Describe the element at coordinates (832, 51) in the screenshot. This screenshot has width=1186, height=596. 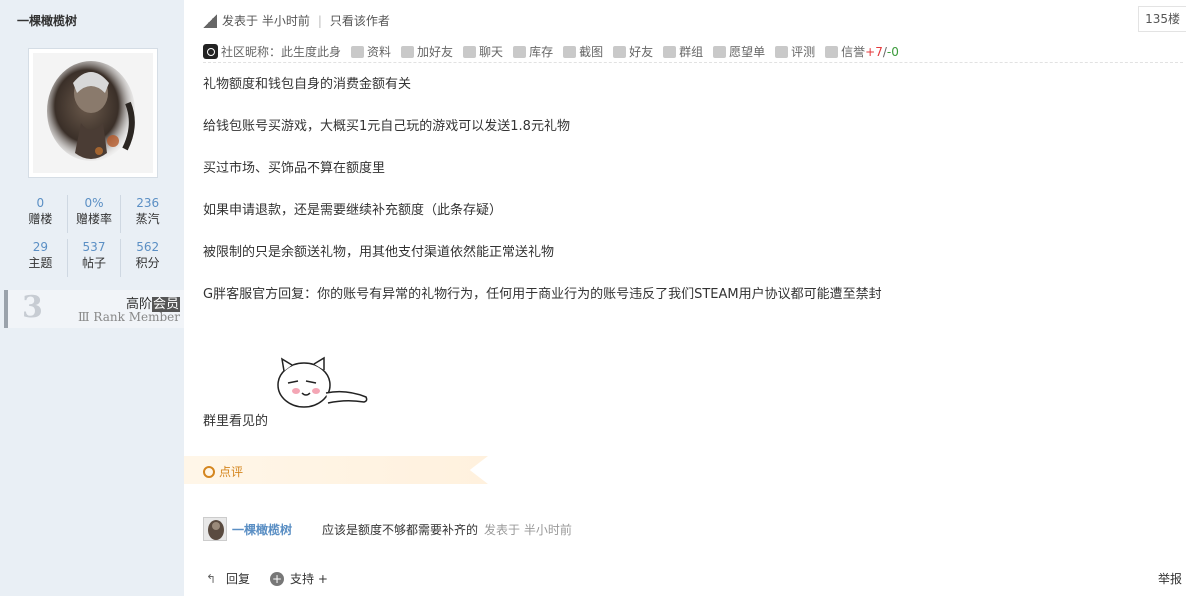
I see `shield-icon` at that location.